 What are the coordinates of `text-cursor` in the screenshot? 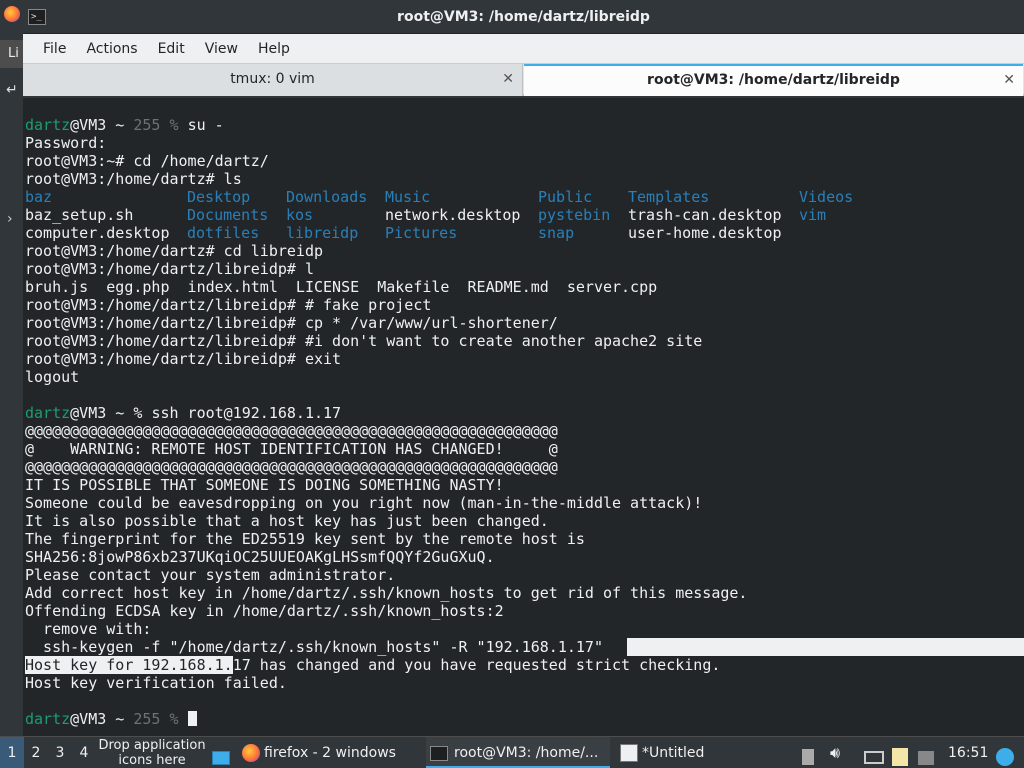 It's located at (192, 718).